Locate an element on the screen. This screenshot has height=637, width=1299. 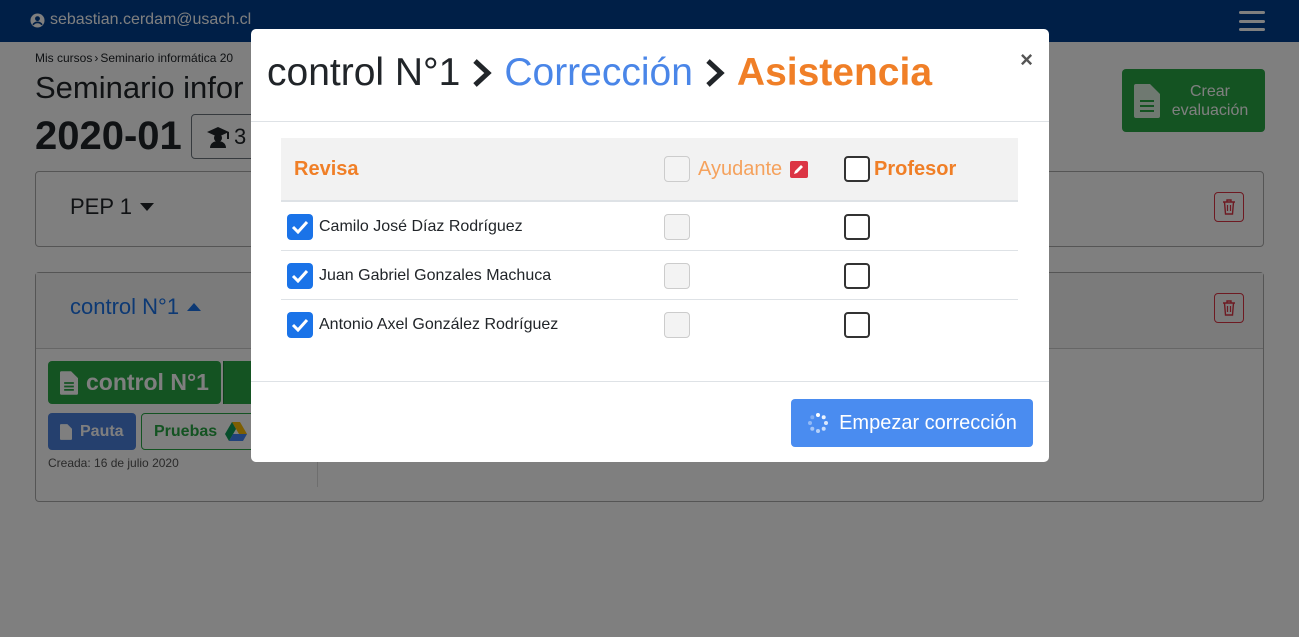
modal-footer: Empezar corrección is located at coordinates (650, 421).